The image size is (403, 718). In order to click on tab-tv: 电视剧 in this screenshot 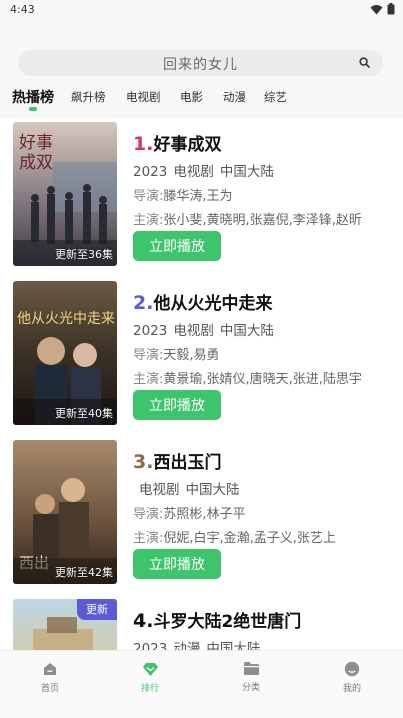, I will do `click(143, 96)`.